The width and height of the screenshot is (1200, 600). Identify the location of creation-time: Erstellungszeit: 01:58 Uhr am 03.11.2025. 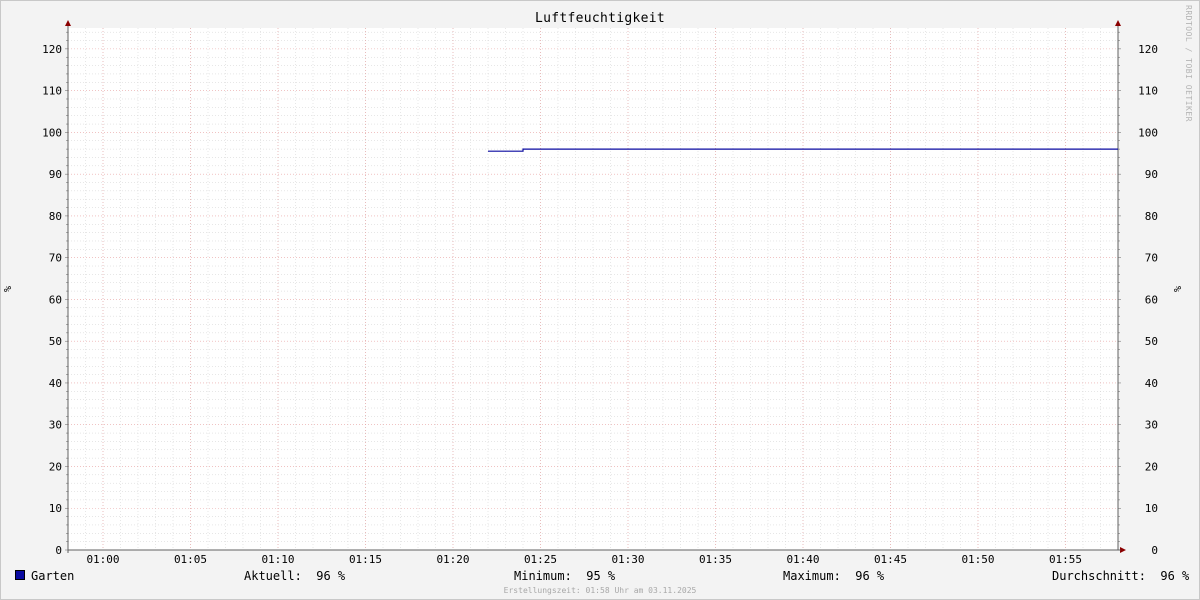
(600, 590).